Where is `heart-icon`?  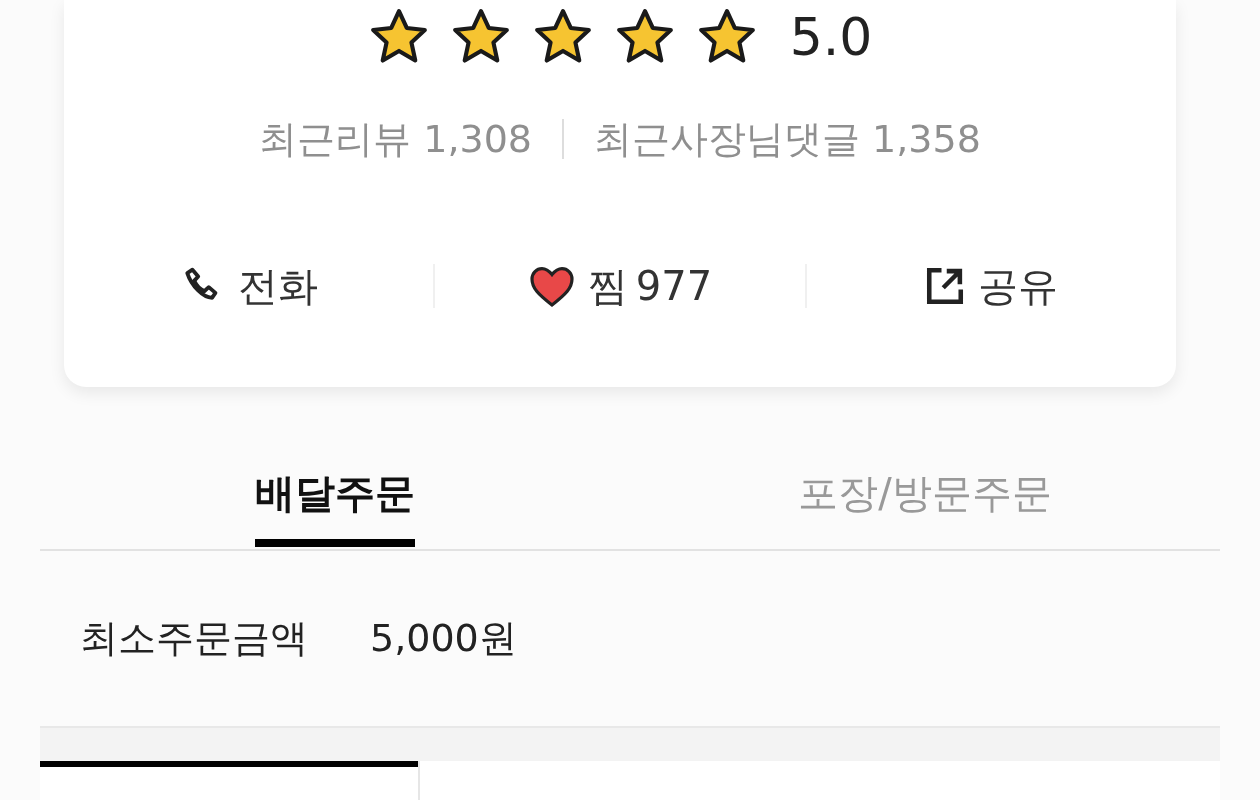 heart-icon is located at coordinates (551, 286).